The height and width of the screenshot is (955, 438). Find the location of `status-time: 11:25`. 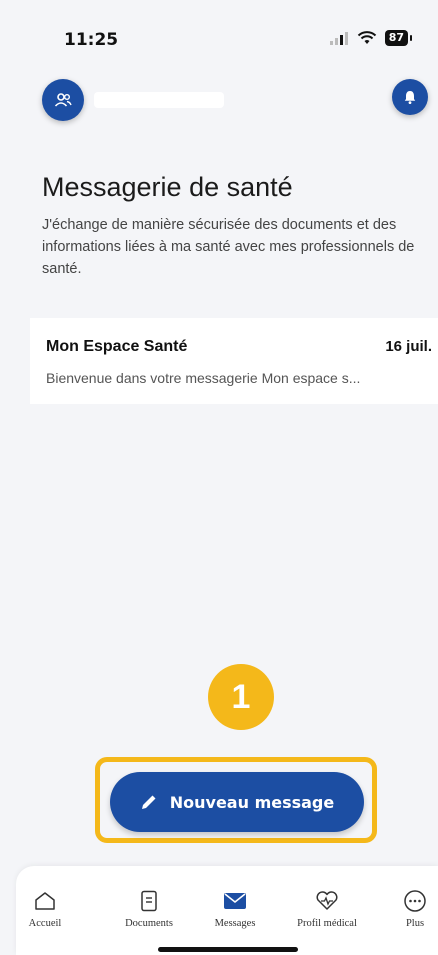

status-time: 11:25 is located at coordinates (91, 40).